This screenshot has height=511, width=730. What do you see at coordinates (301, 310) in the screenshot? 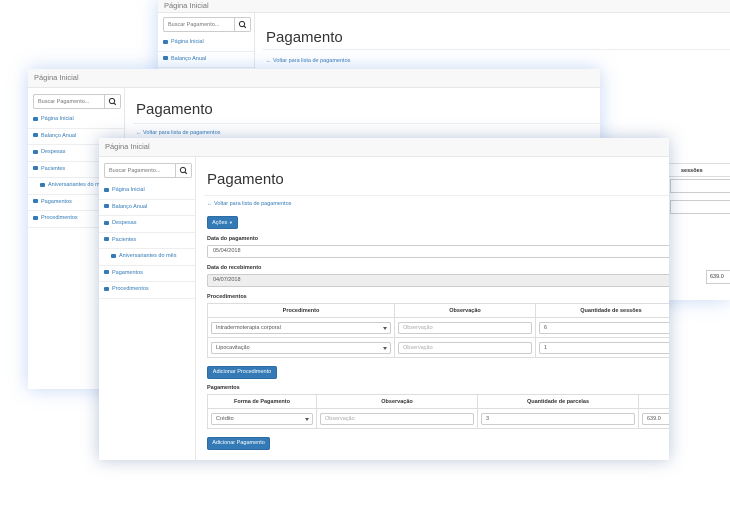
I see `column-header: Procedimento` at bounding box center [301, 310].